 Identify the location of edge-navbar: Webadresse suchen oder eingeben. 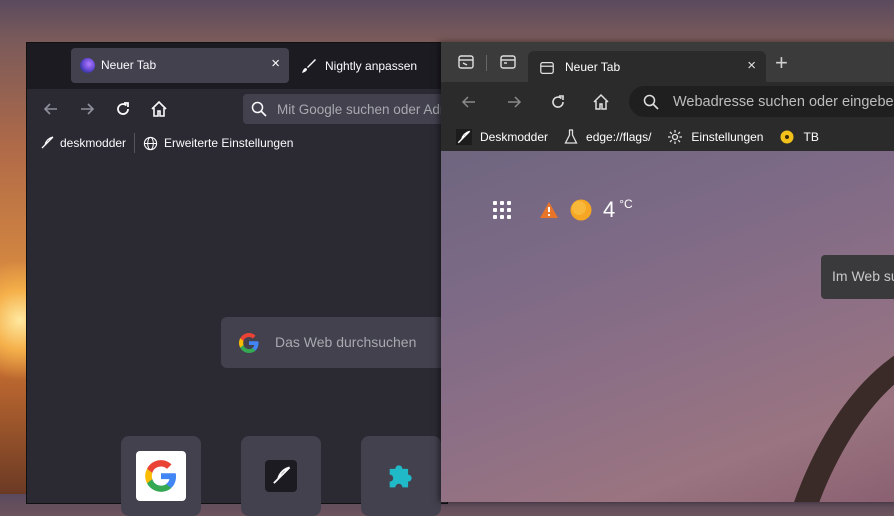
(667, 102).